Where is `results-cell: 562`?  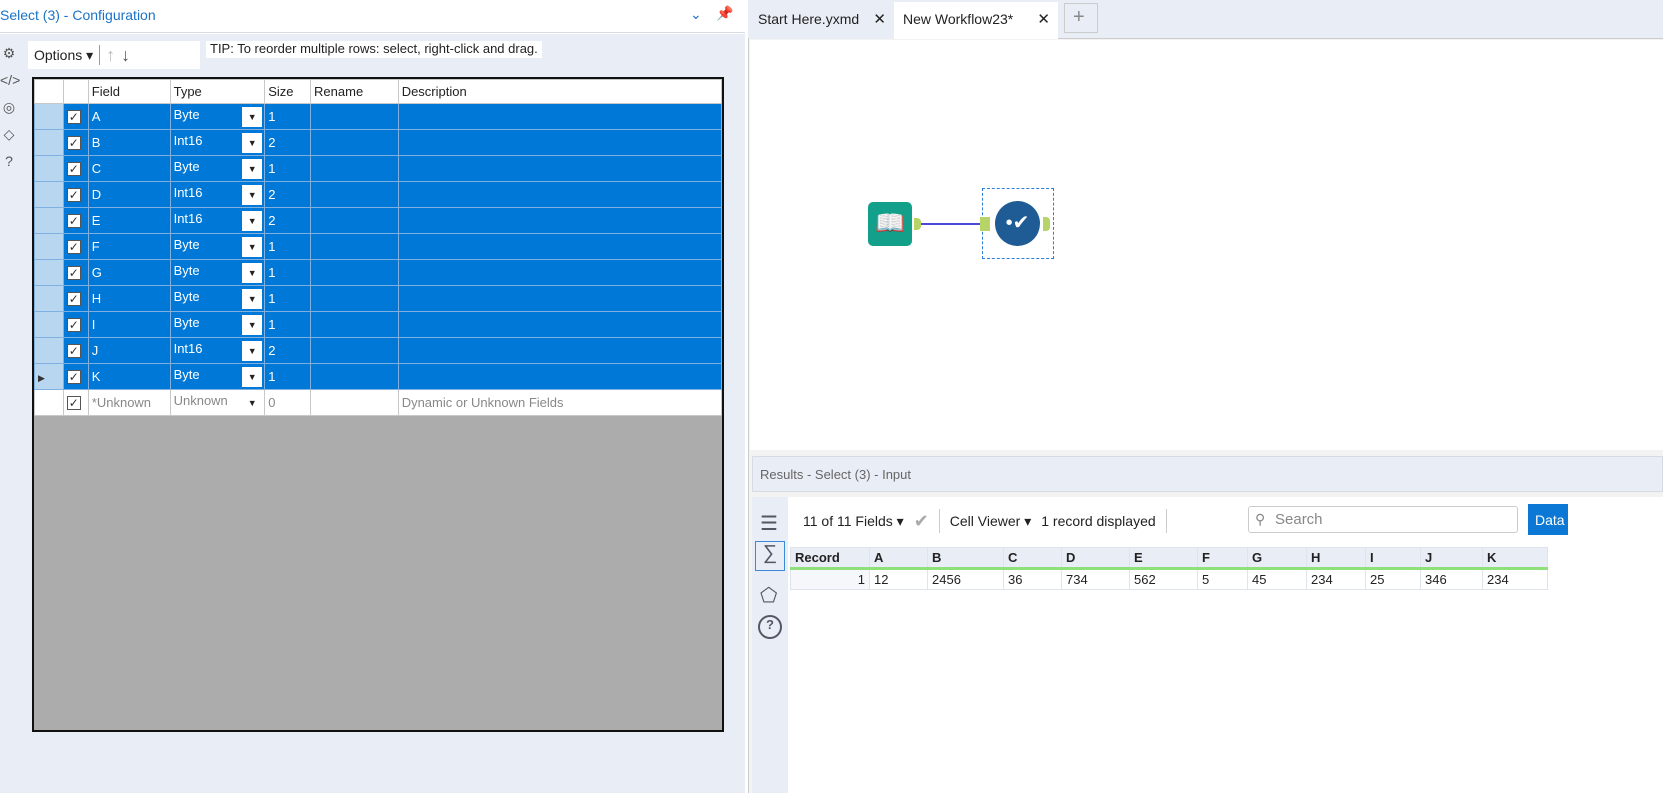
results-cell: 562 is located at coordinates (1163, 579).